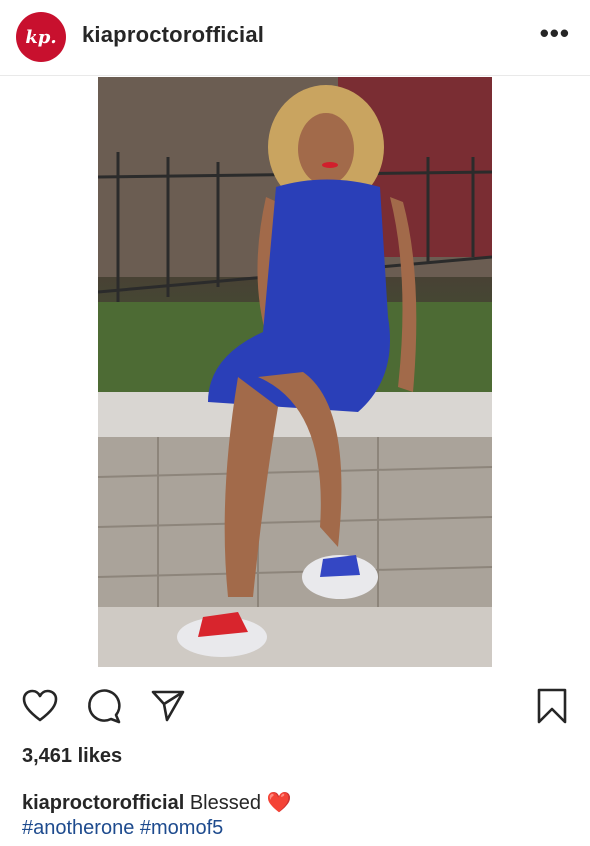 The image size is (590, 846). Describe the element at coordinates (41, 37) in the screenshot. I see `avatar: kp.` at that location.